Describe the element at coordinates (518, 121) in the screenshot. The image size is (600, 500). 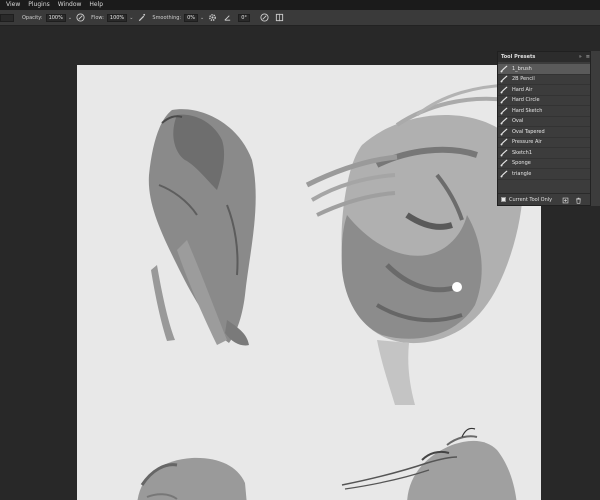
I see `preset-label: Oval` at that location.